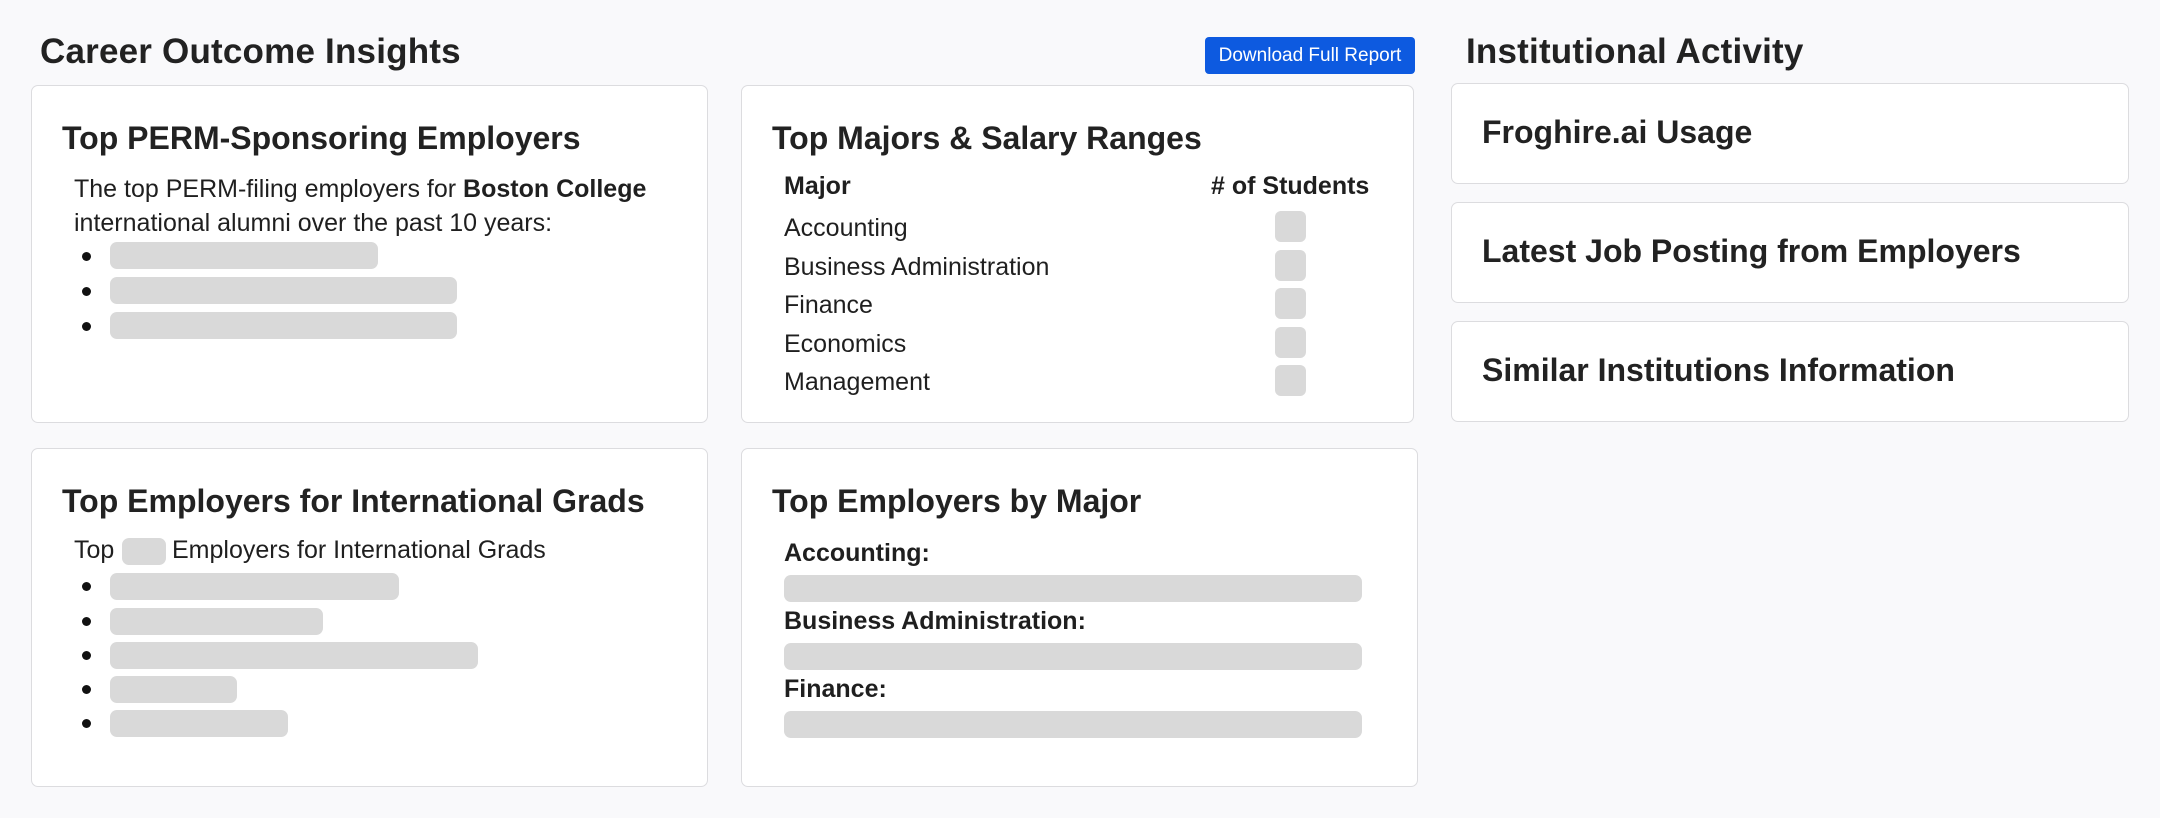 This screenshot has height=818, width=2160. I want to click on intl-grads-text-prefix: Top, so click(94, 550).